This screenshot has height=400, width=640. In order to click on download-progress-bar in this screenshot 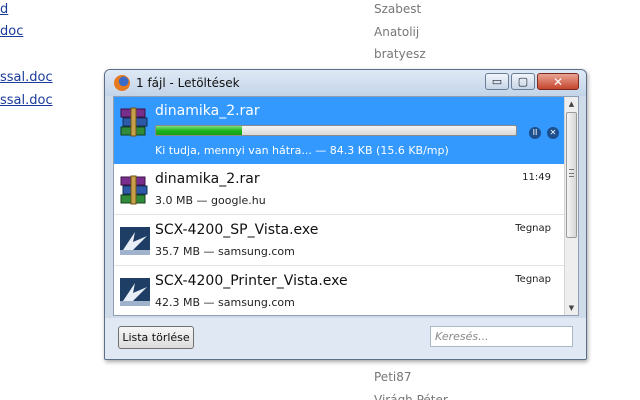, I will do `click(336, 130)`.